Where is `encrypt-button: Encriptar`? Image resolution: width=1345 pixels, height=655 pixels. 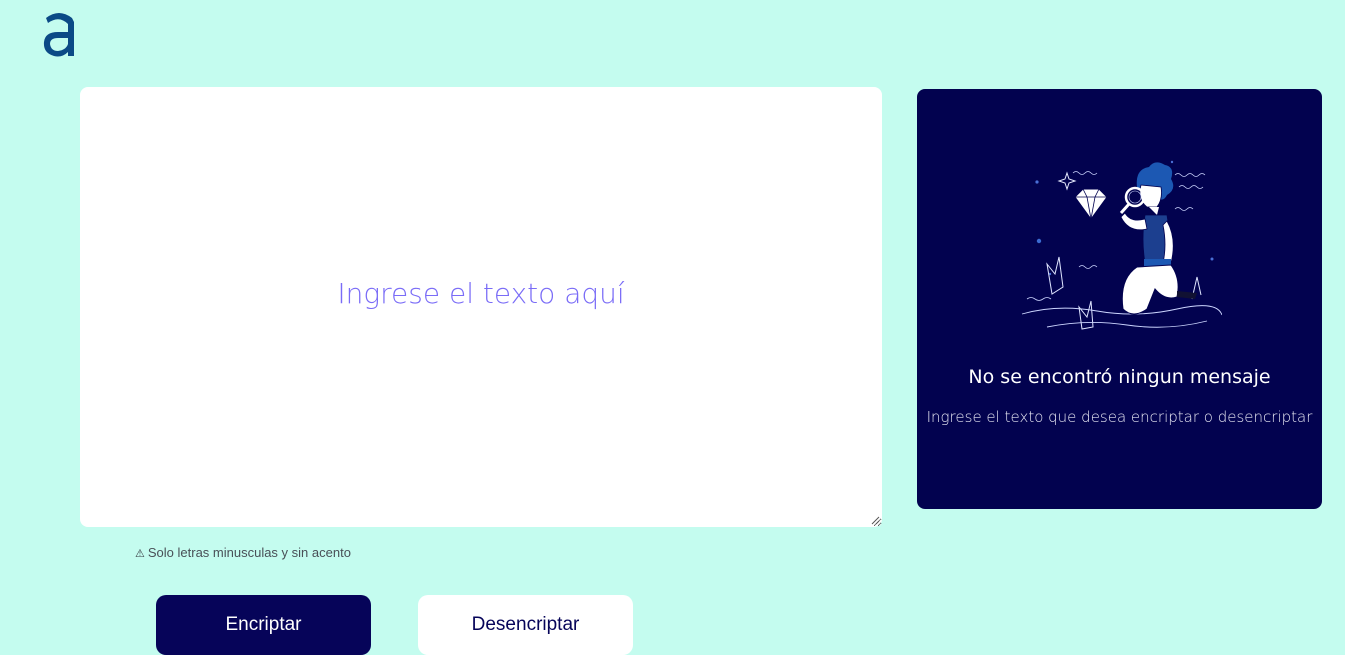
encrypt-button: Encriptar is located at coordinates (263, 625).